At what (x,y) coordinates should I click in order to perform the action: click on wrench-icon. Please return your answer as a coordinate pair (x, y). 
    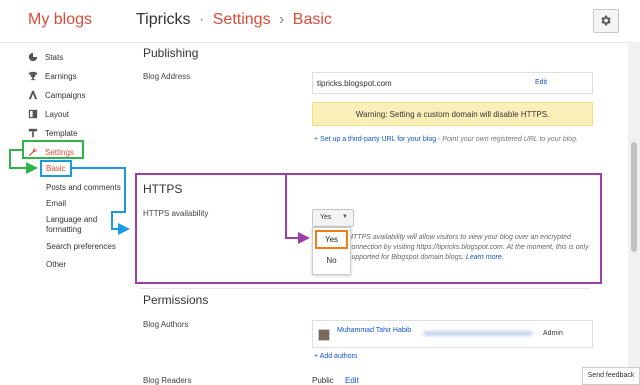
    Looking at the image, I should click on (32, 152).